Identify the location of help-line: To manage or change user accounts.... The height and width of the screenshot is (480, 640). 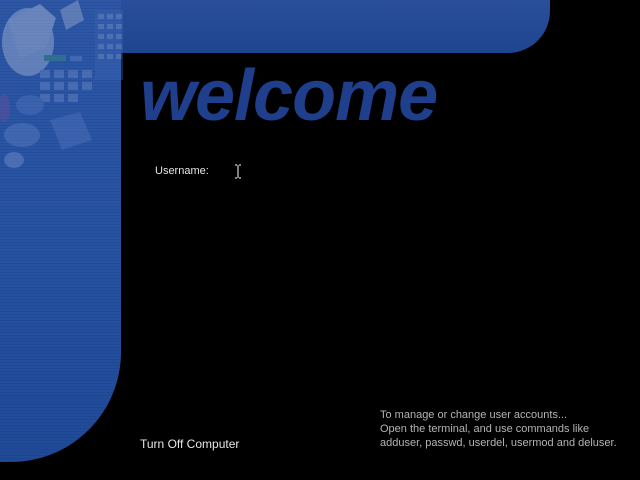
(474, 415).